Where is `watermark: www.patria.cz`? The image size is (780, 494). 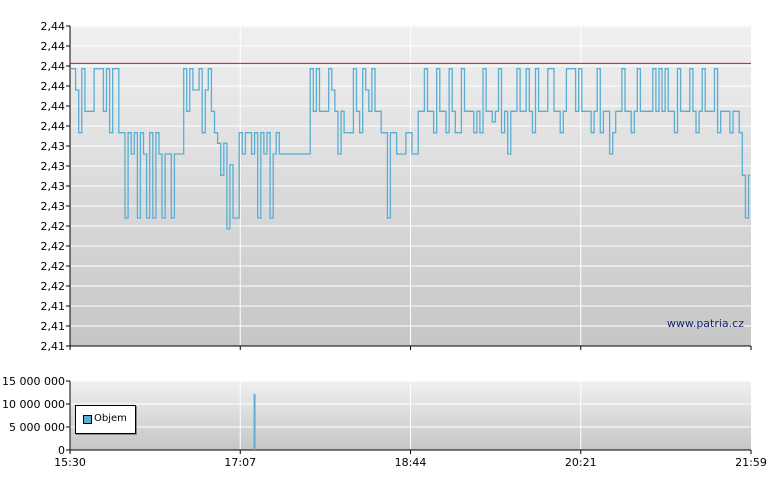 watermark: www.patria.cz is located at coordinates (705, 323).